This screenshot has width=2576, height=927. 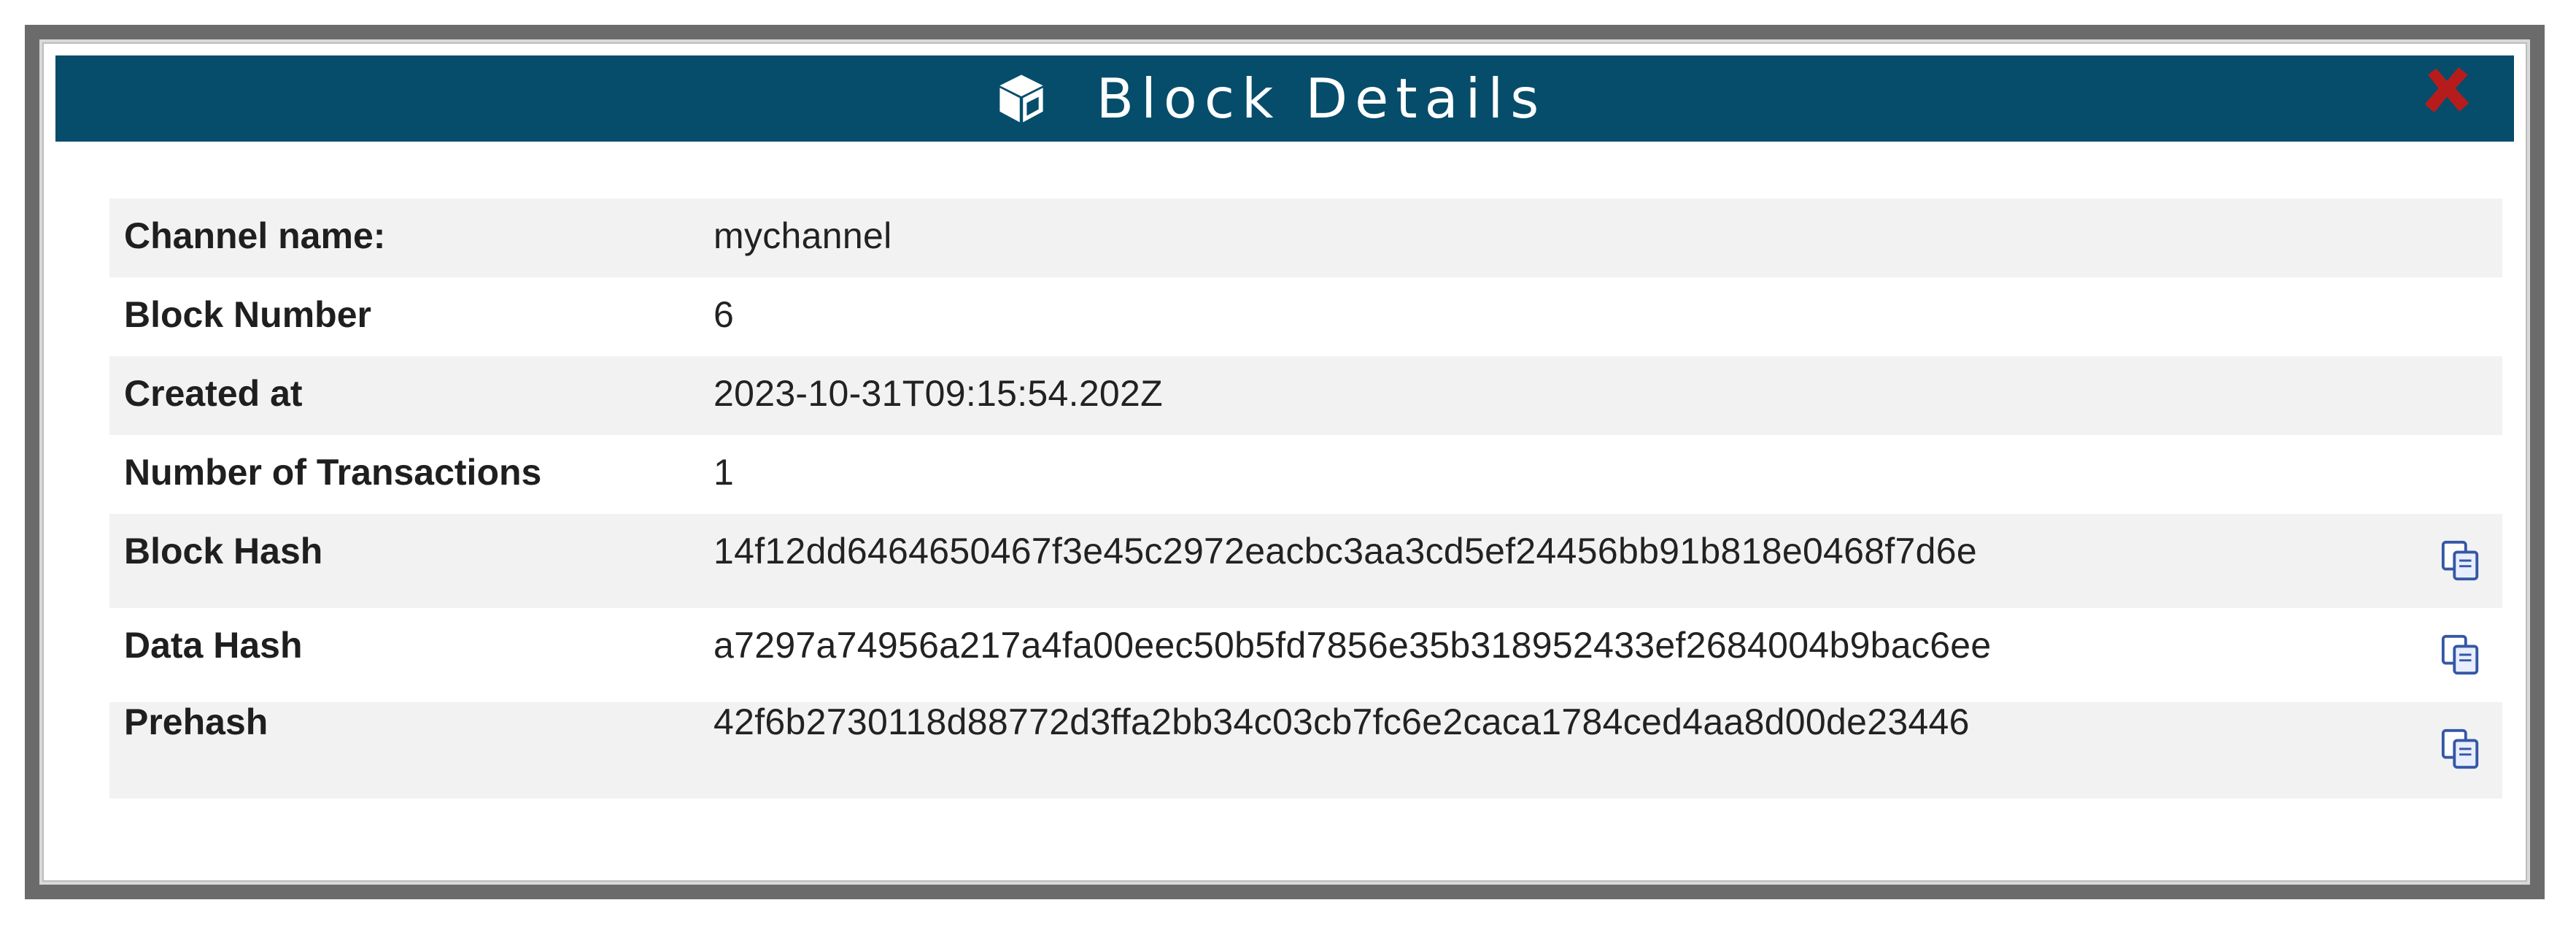 I want to click on close-button, so click(x=2447, y=90).